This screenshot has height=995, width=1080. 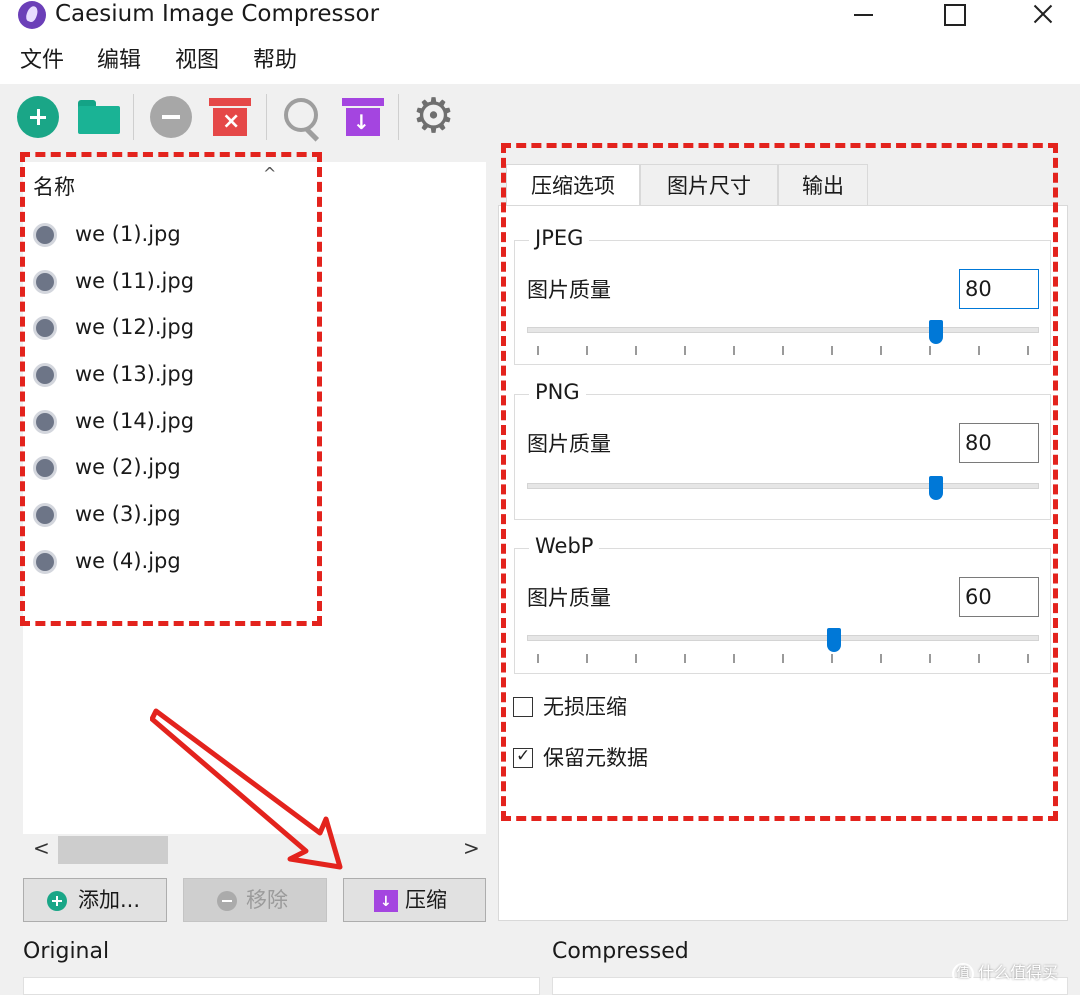 I want to click on menu-help: 帮助, so click(x=275, y=61).